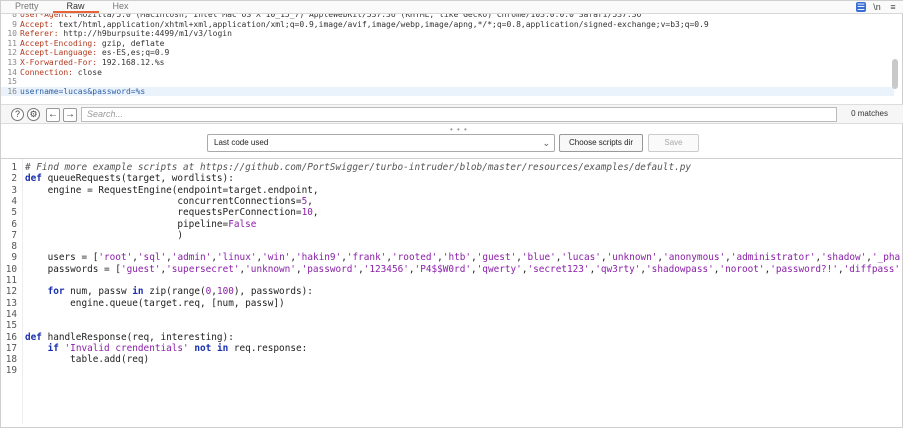 This screenshot has height=428, width=903. I want to click on request-line: 11 Accept-Encoding: gzip, deflate, so click(447, 44).